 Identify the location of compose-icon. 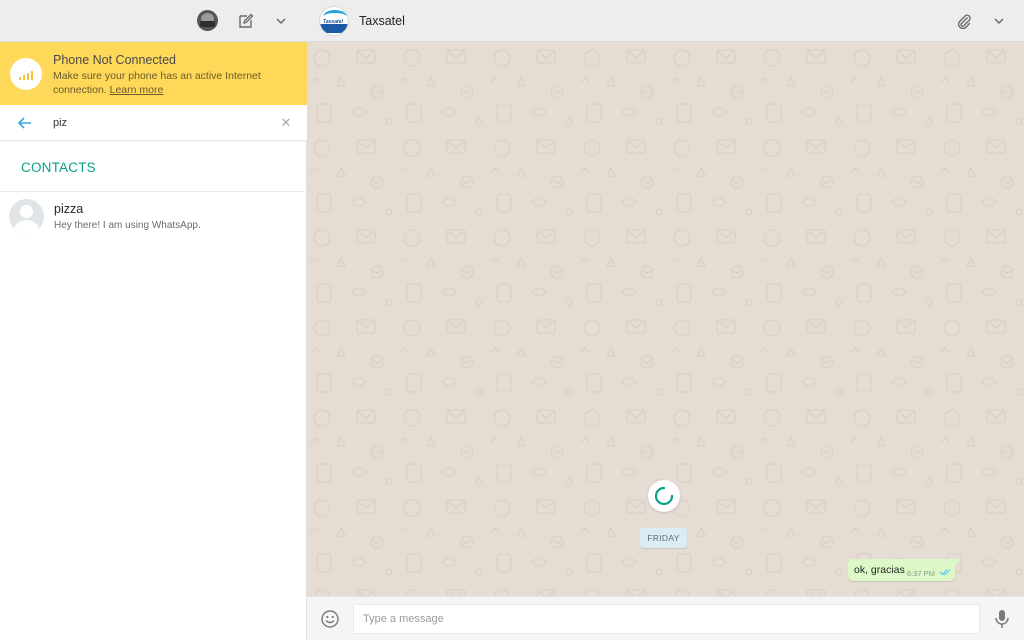
(246, 20).